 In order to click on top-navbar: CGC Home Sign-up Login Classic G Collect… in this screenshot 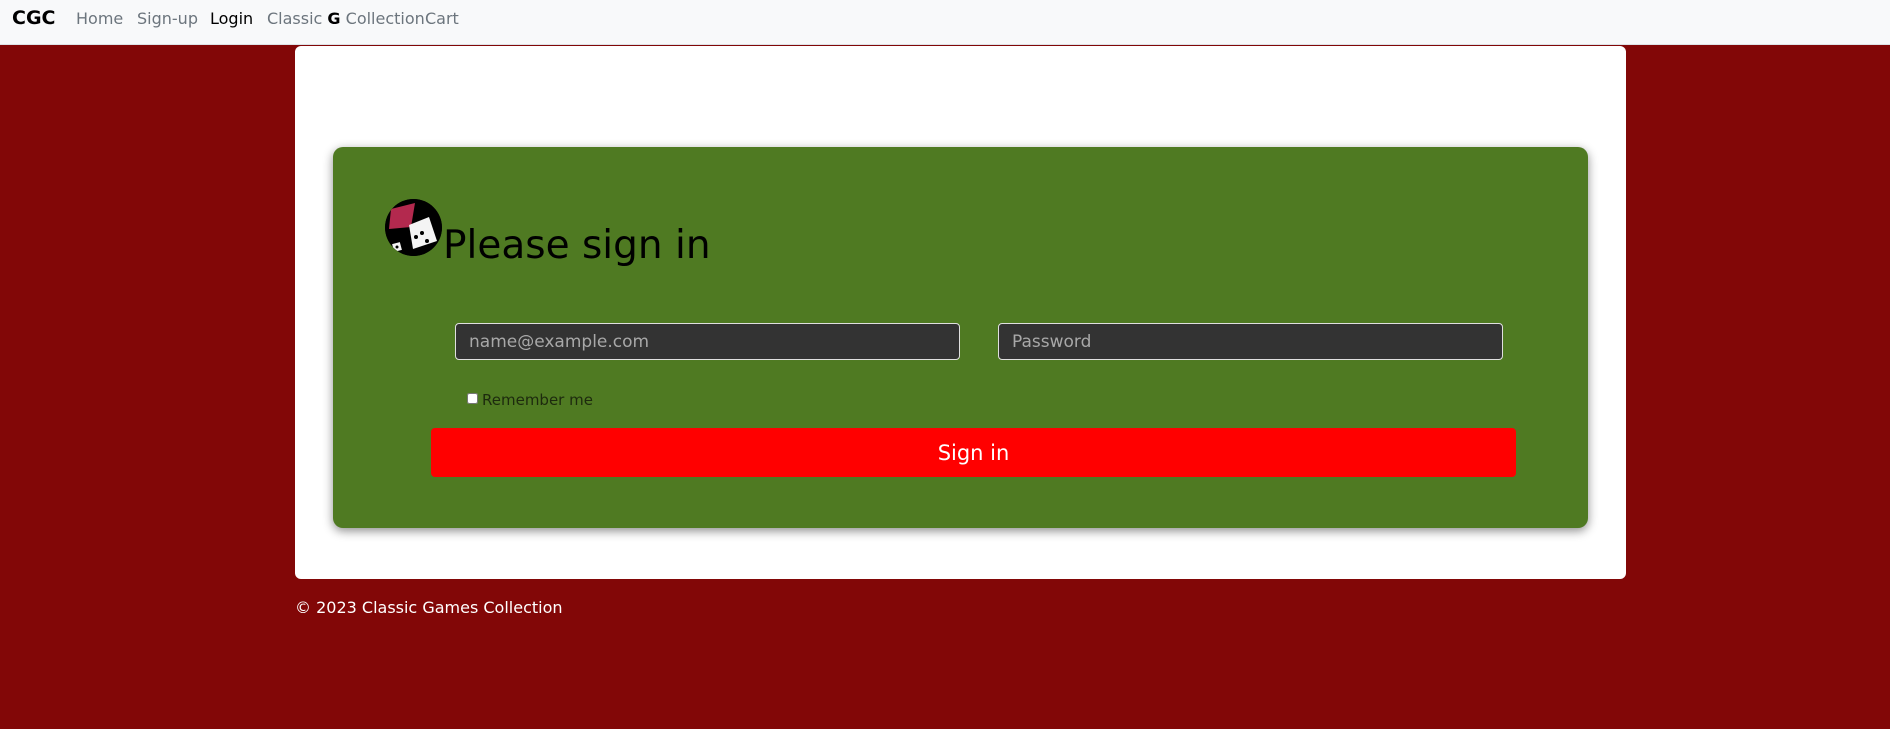, I will do `click(945, 22)`.